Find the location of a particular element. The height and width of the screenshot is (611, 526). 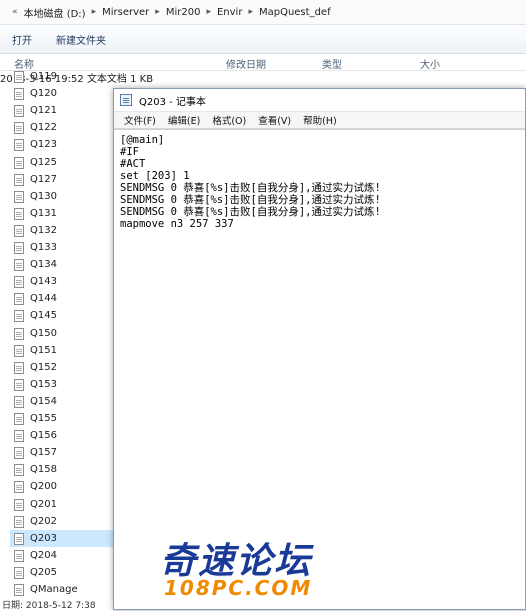

file-row: Q119 is located at coordinates (264, 76).